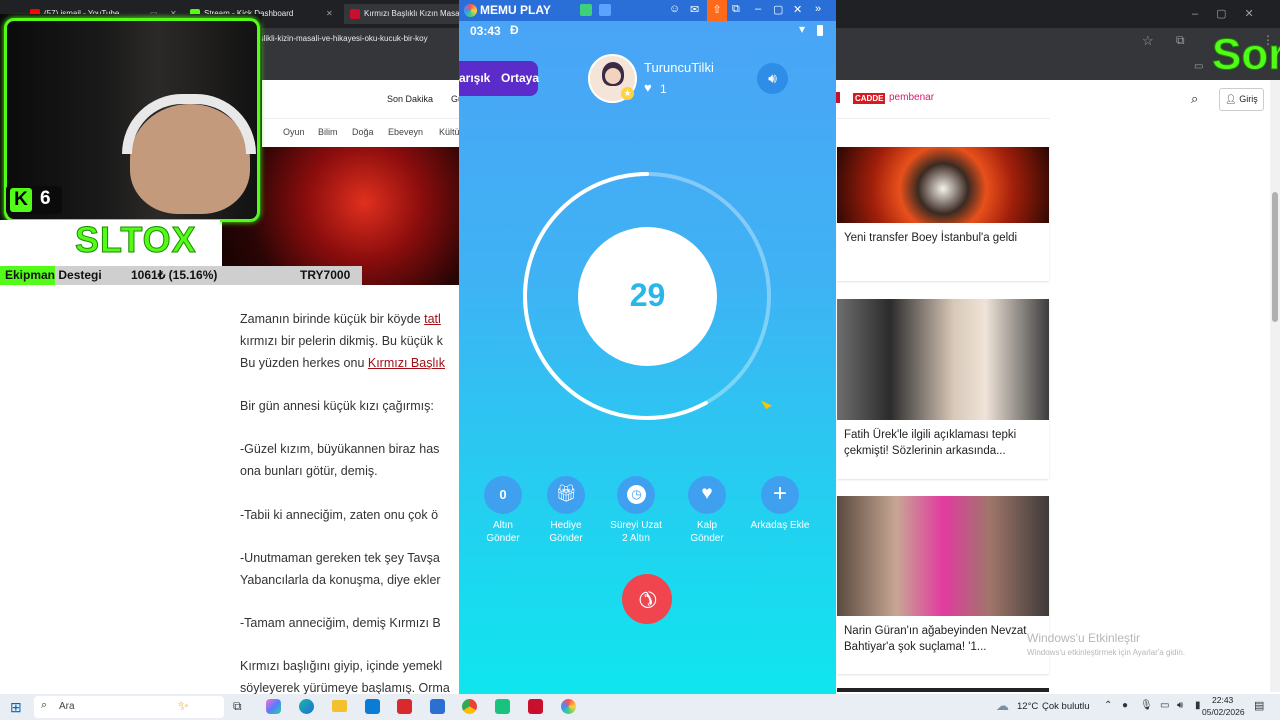  What do you see at coordinates (736, 9) in the screenshot?
I see `screen-icon: ⧉` at bounding box center [736, 9].